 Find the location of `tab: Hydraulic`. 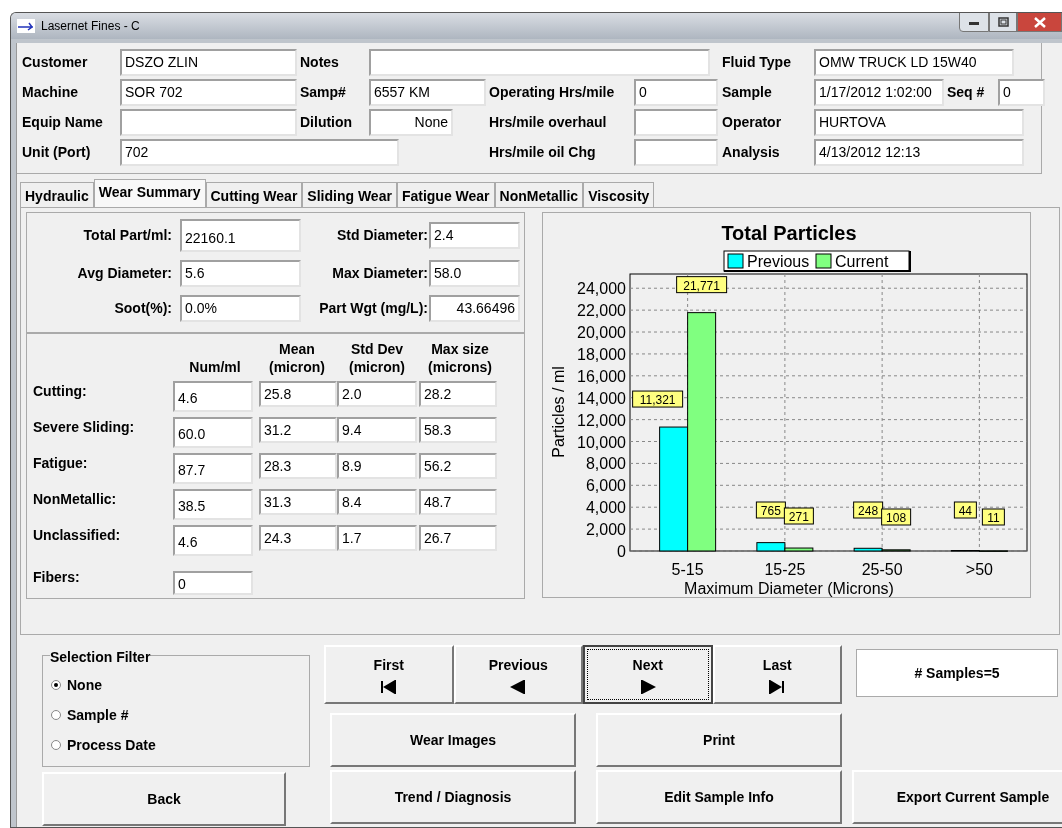

tab: Hydraulic is located at coordinates (57, 194).